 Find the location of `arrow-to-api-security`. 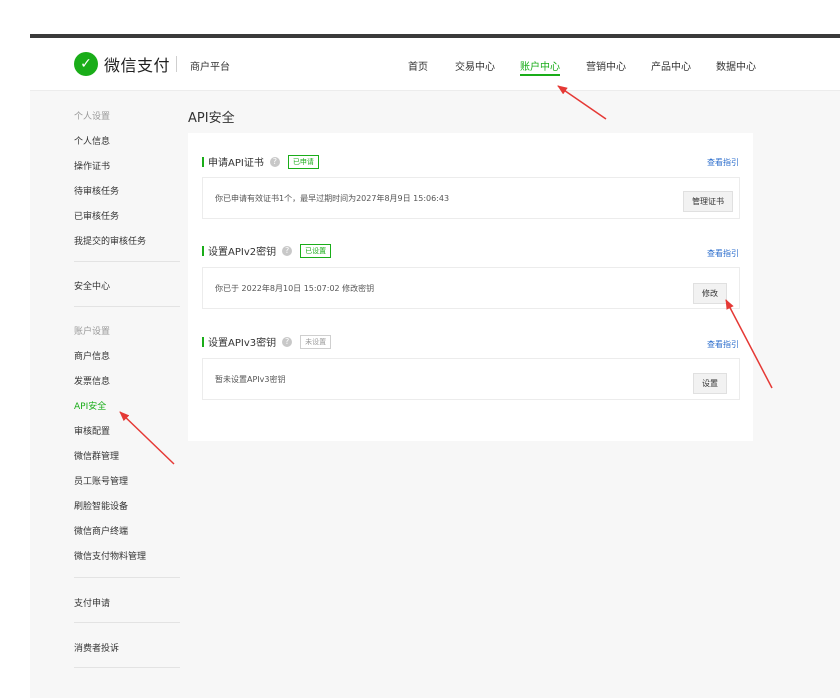

arrow-to-api-security is located at coordinates (147, 438).